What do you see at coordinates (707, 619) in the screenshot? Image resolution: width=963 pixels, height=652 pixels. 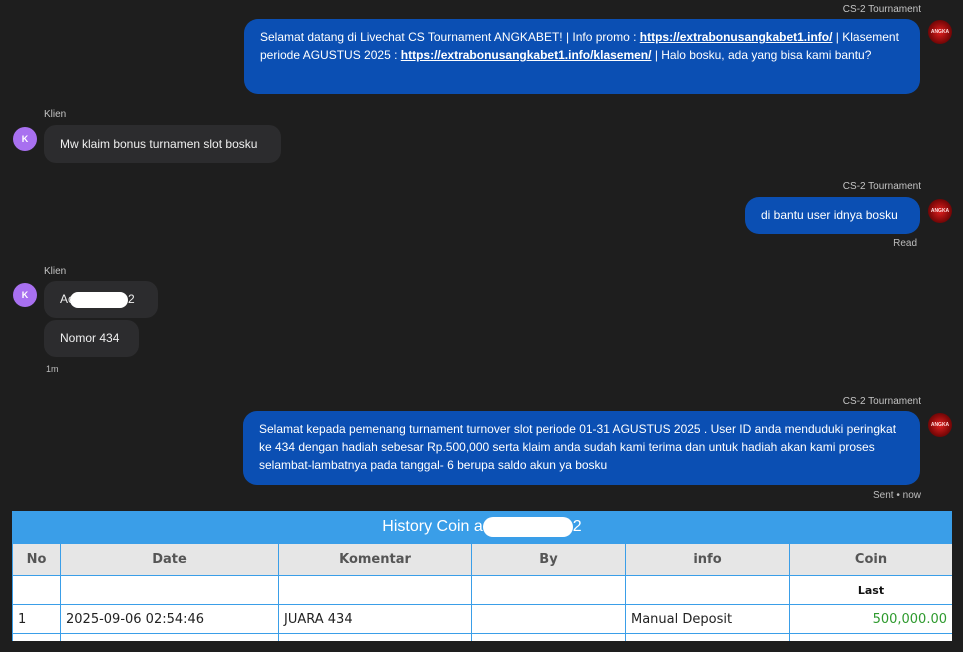 I see `row-info: Manual Deposit` at bounding box center [707, 619].